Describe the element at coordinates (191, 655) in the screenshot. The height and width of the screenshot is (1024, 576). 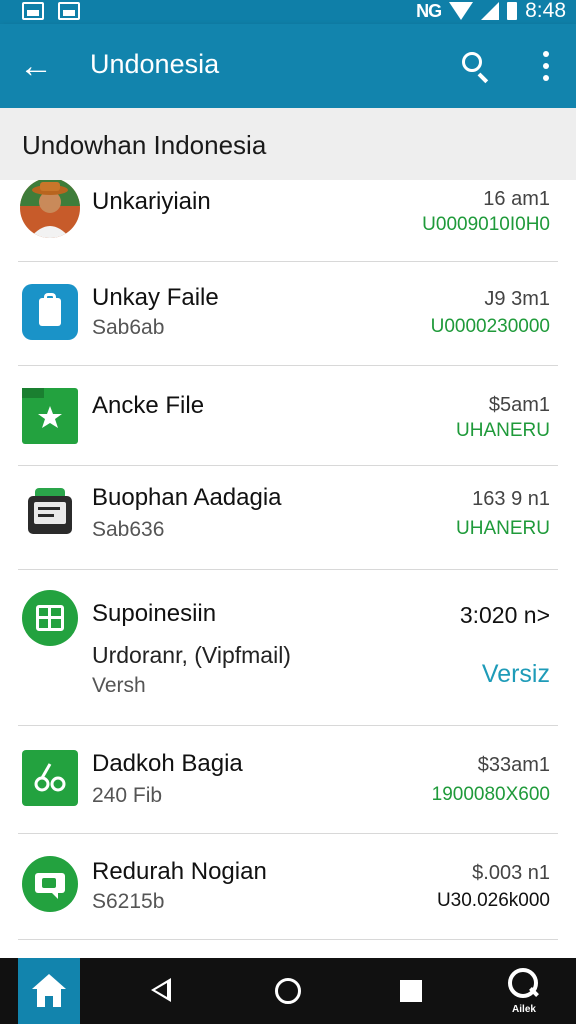
I see `item-subtitle: Urdoranr, (Vipfmail)` at that location.